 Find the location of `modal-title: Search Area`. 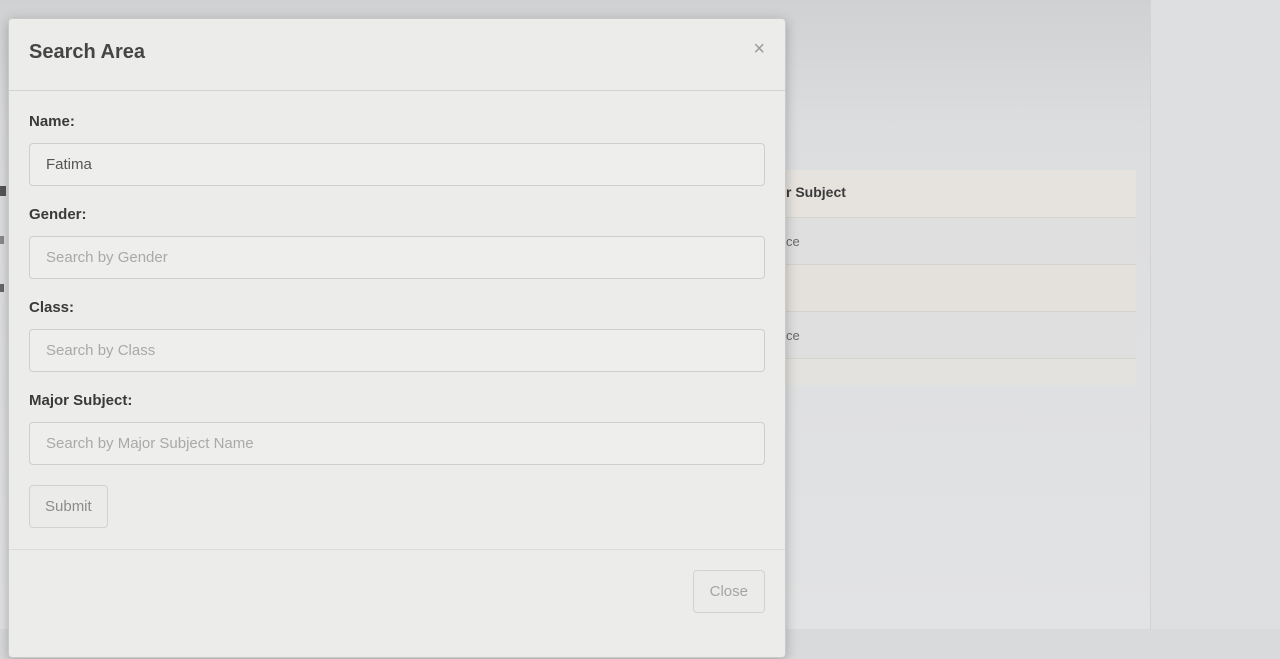

modal-title: Search Area is located at coordinates (87, 52).